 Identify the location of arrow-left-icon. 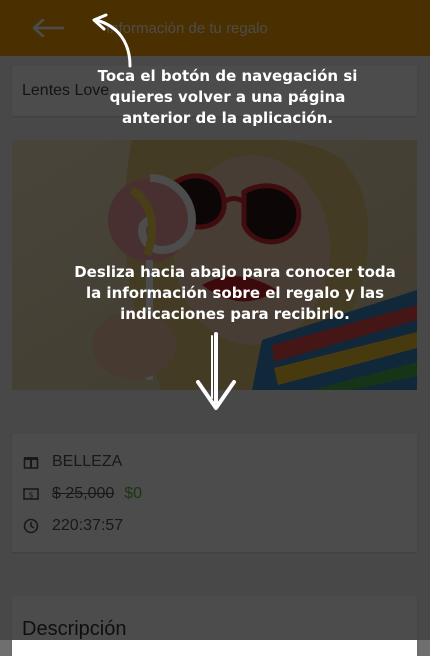
(48, 28).